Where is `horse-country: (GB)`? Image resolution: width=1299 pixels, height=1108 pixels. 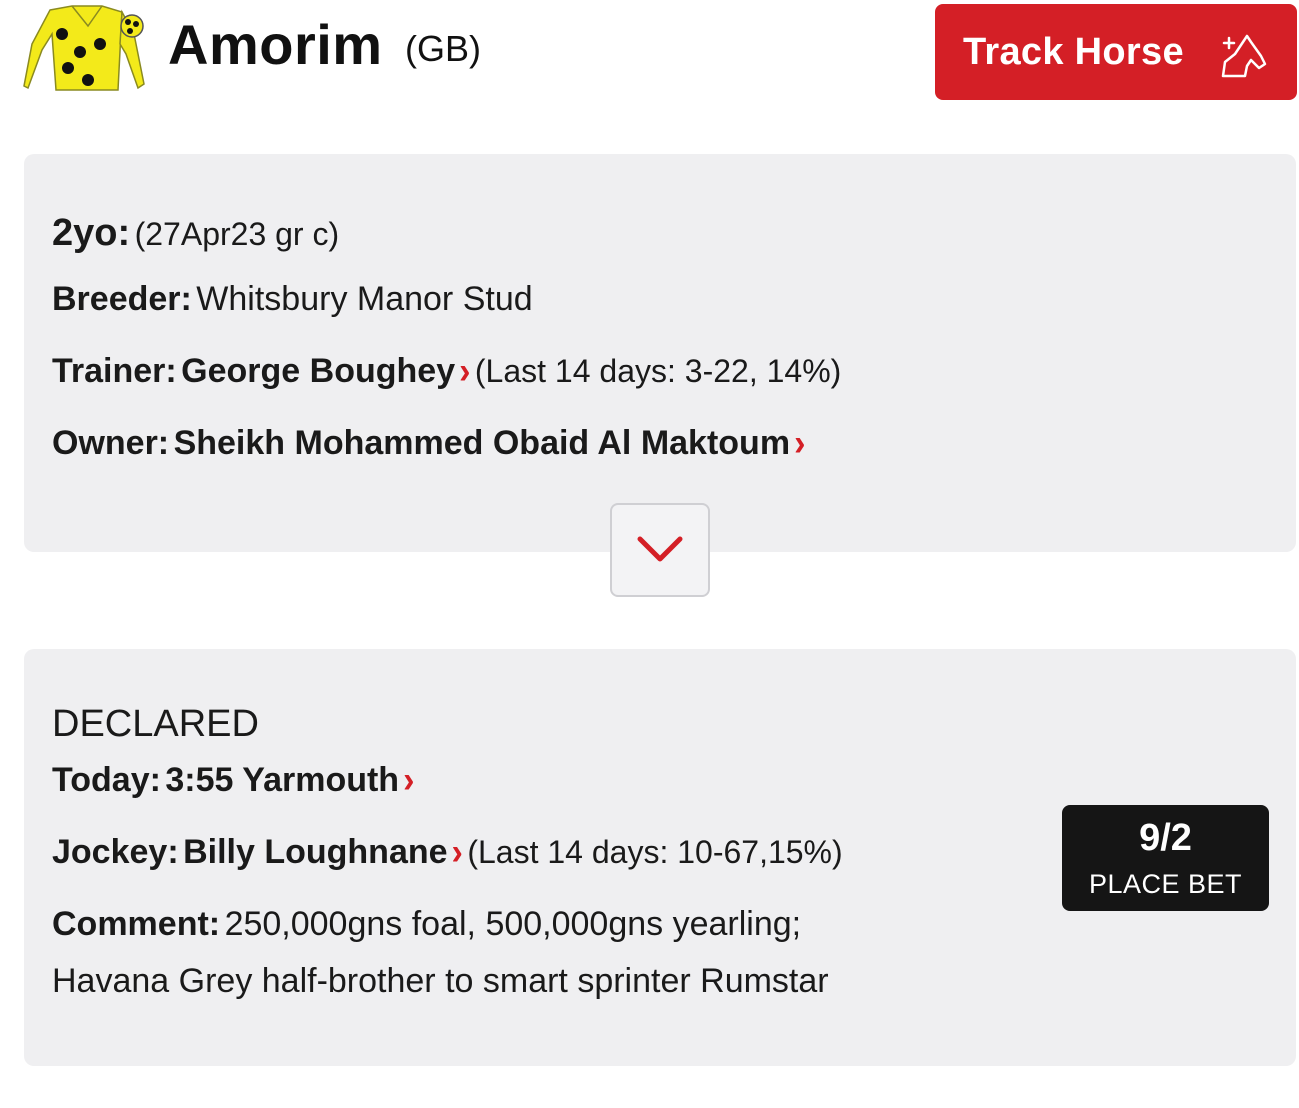
horse-country: (GB) is located at coordinates (443, 48).